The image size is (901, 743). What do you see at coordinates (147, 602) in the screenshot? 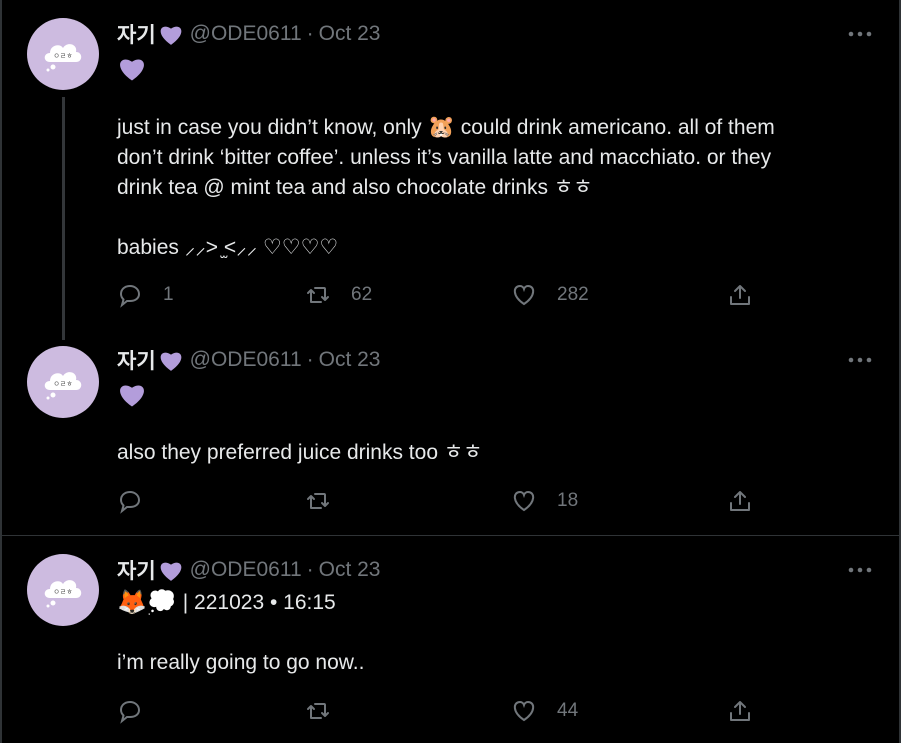
I see `fox-thought-emoji: 🦊💭` at bounding box center [147, 602].